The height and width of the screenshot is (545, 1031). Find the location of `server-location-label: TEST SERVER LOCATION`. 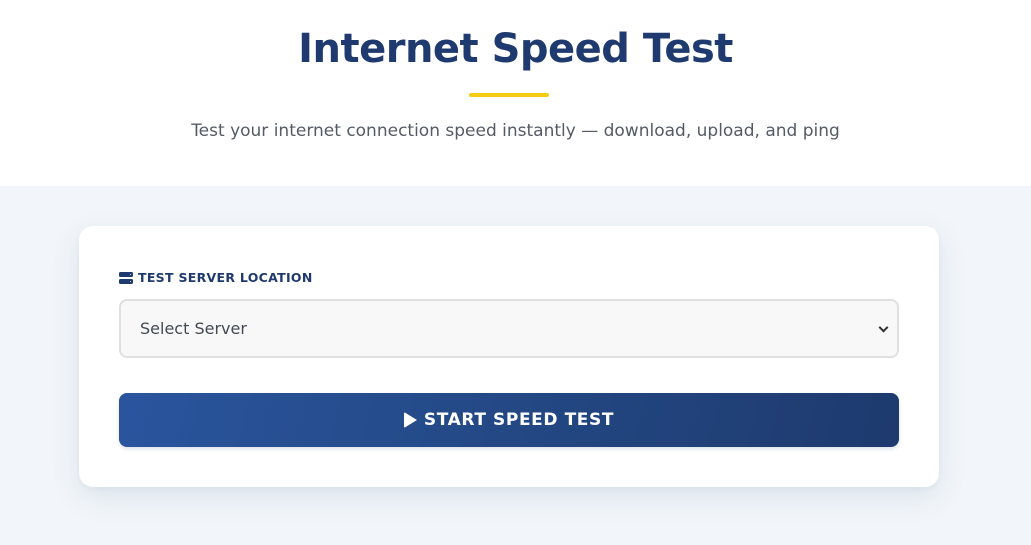

server-location-label: TEST SERVER LOCATION is located at coordinates (216, 277).